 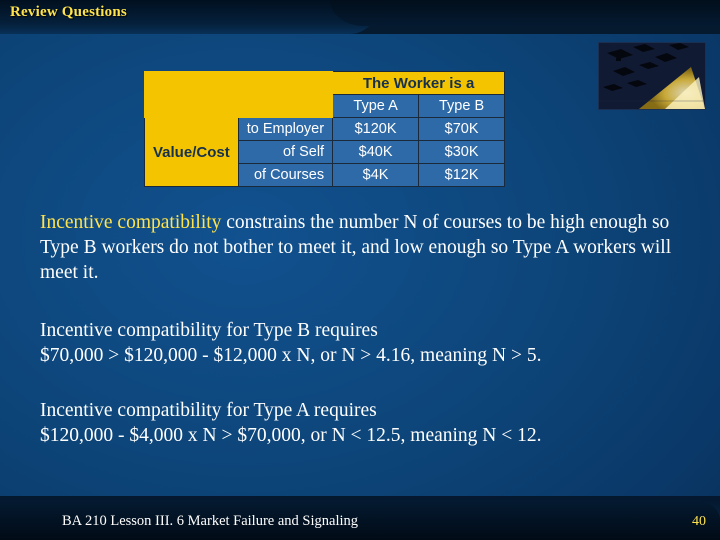 I want to click on table-row: The Worker is a, so click(x=325, y=83).